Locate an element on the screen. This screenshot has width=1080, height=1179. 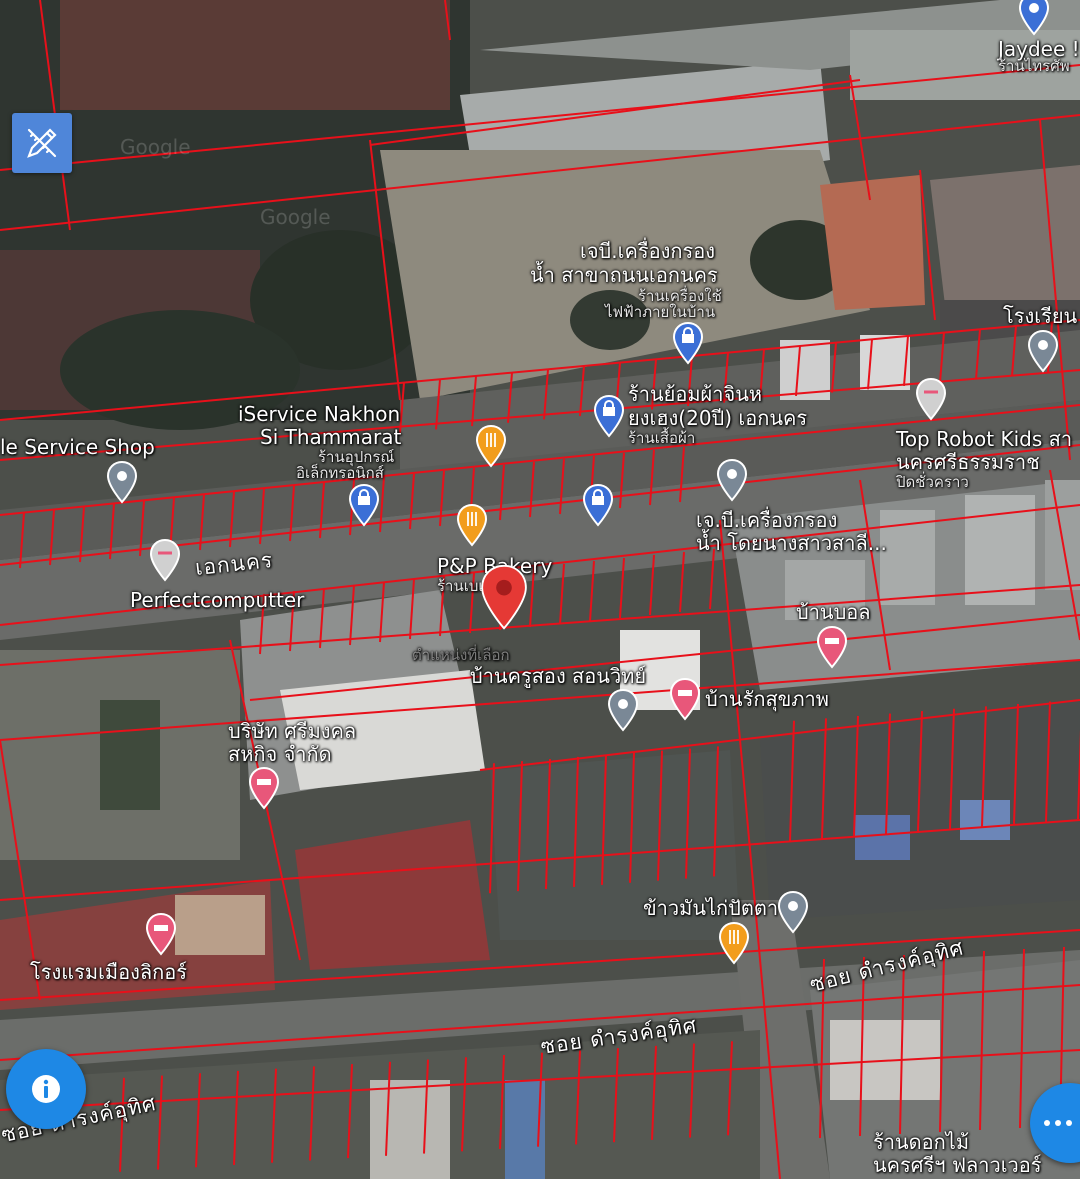
place-label-dye-shop: ร้านย้อมผ้าจินห is located at coordinates (695, 394).